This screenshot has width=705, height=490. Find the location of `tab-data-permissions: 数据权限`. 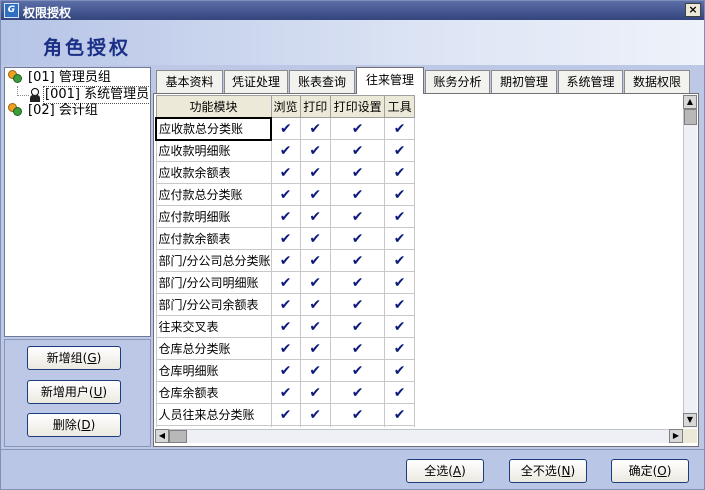

tab-data-permissions: 数据权限 is located at coordinates (657, 81).